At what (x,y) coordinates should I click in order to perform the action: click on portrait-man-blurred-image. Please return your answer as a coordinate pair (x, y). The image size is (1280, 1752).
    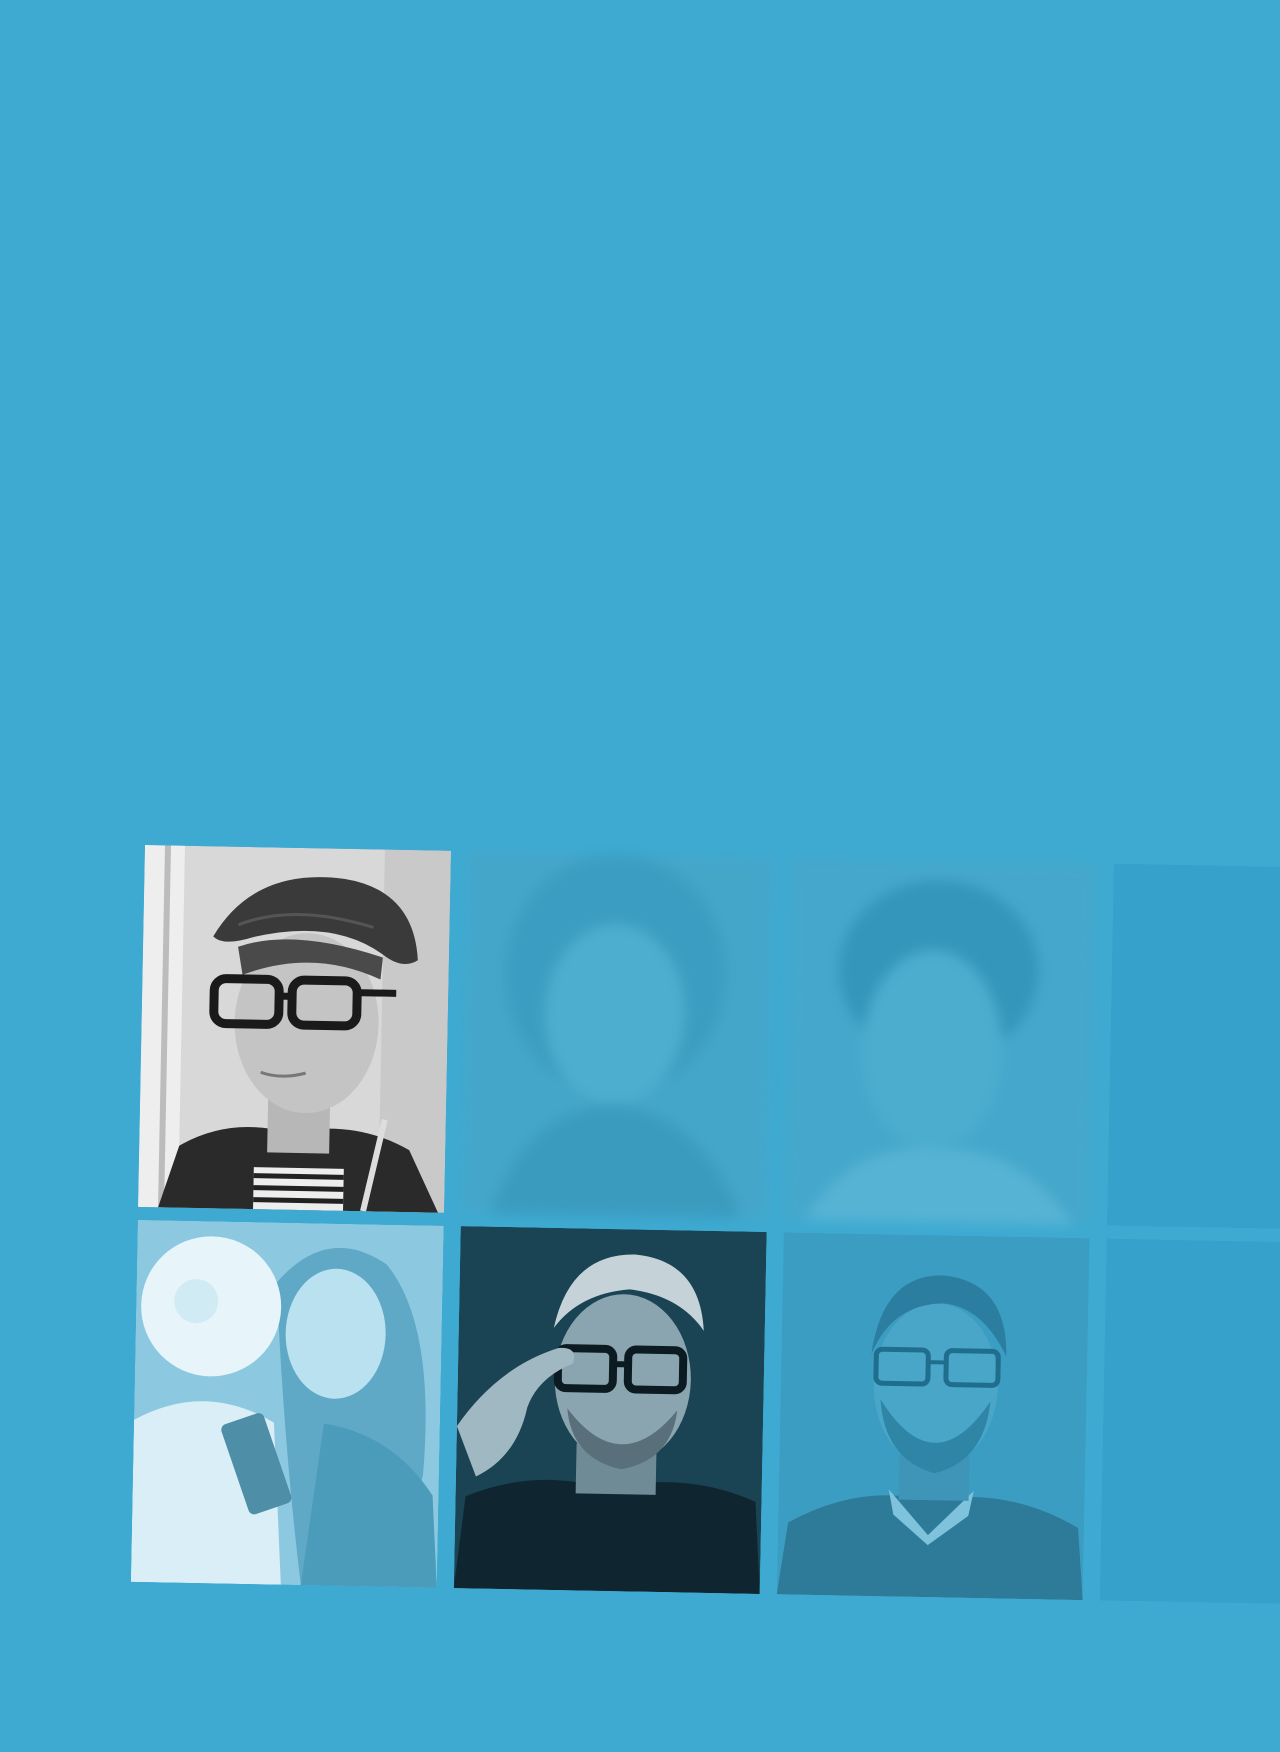
    Looking at the image, I should click on (940, 1041).